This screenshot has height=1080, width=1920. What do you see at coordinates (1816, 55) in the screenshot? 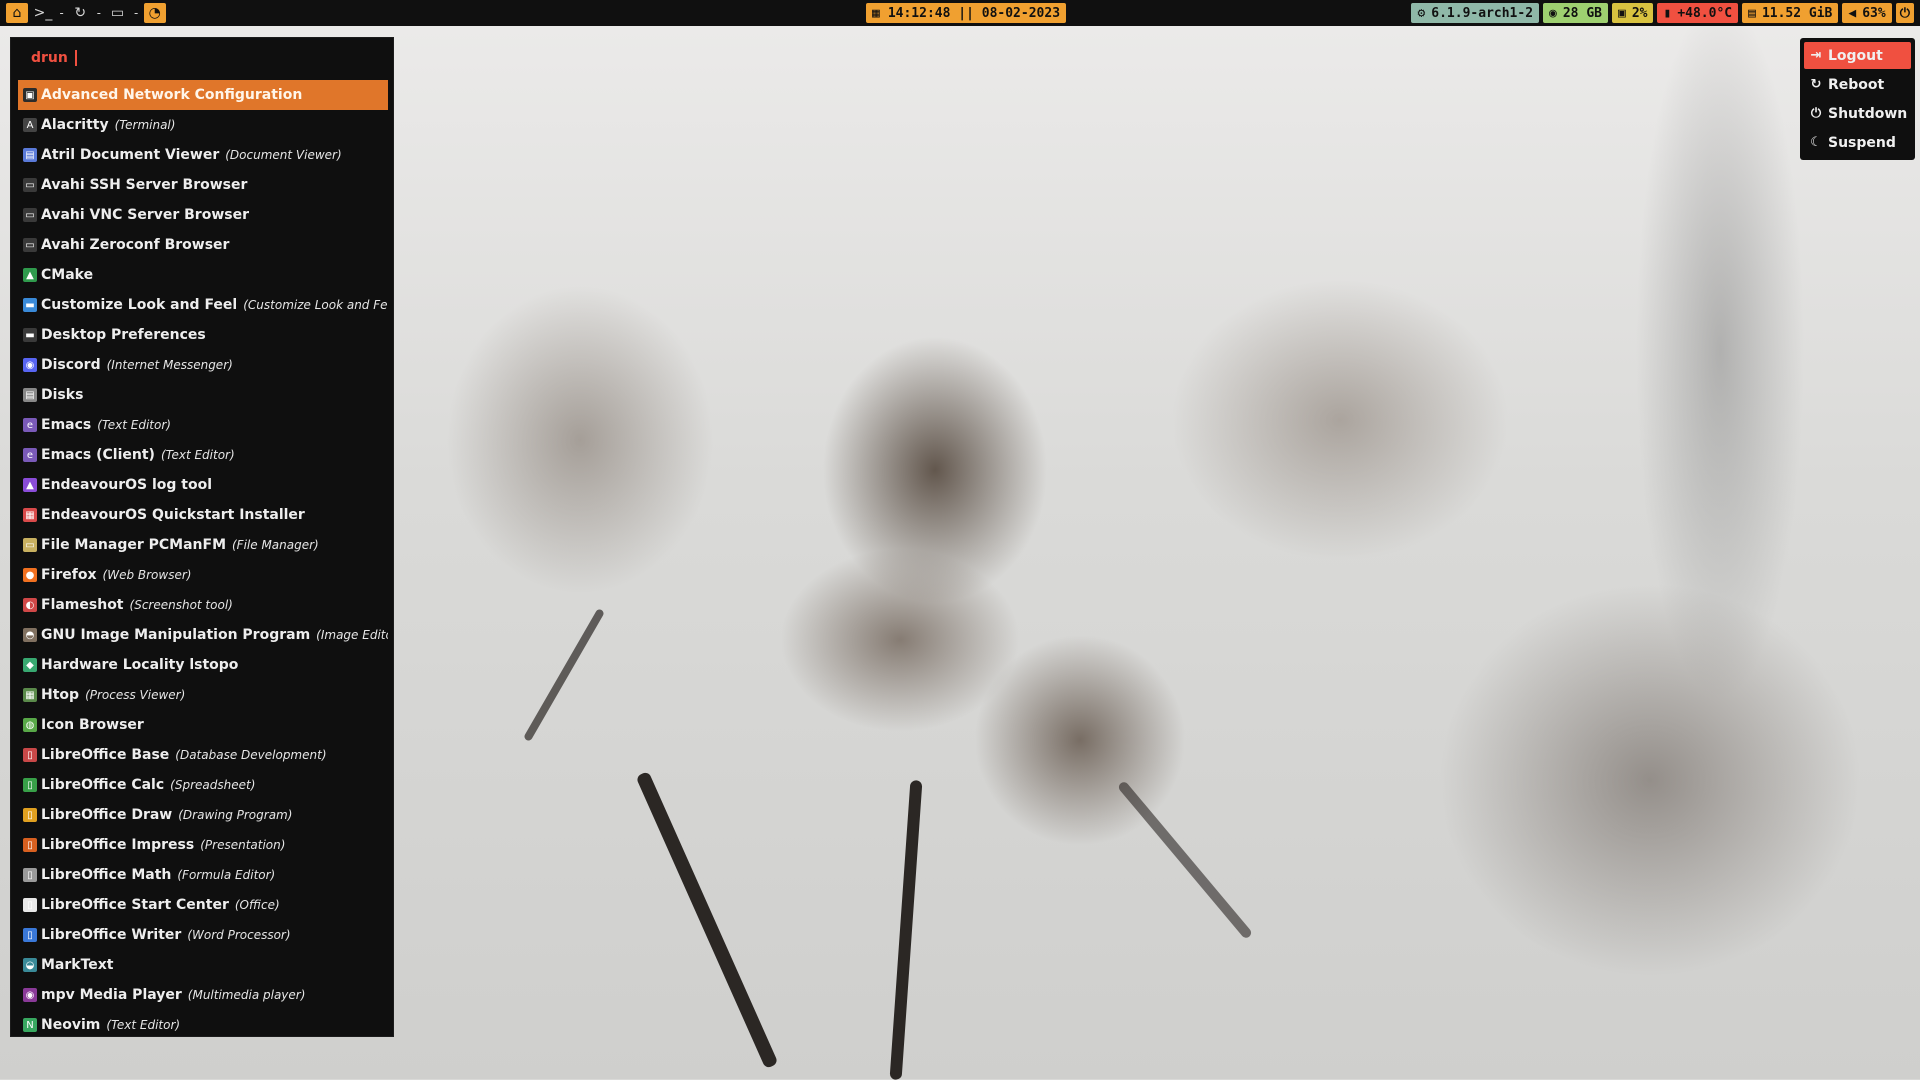
I see `logout-icon: ⇥` at bounding box center [1816, 55].